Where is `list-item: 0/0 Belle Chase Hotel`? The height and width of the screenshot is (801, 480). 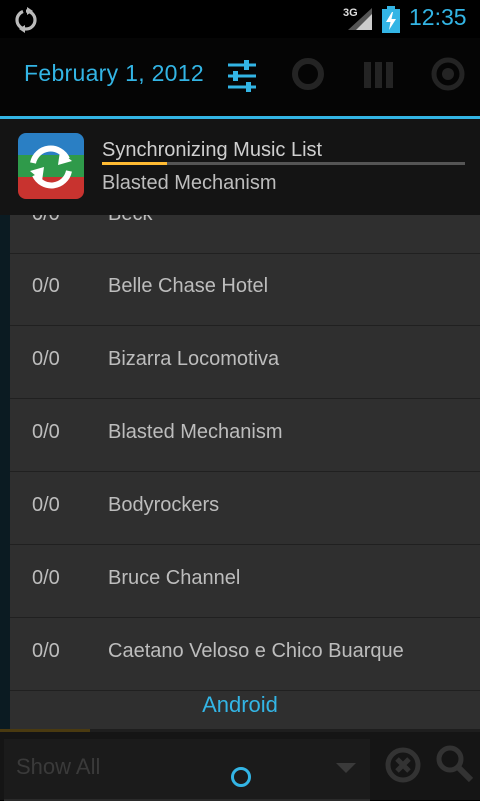 list-item: 0/0 Belle Chase Hotel is located at coordinates (245, 289).